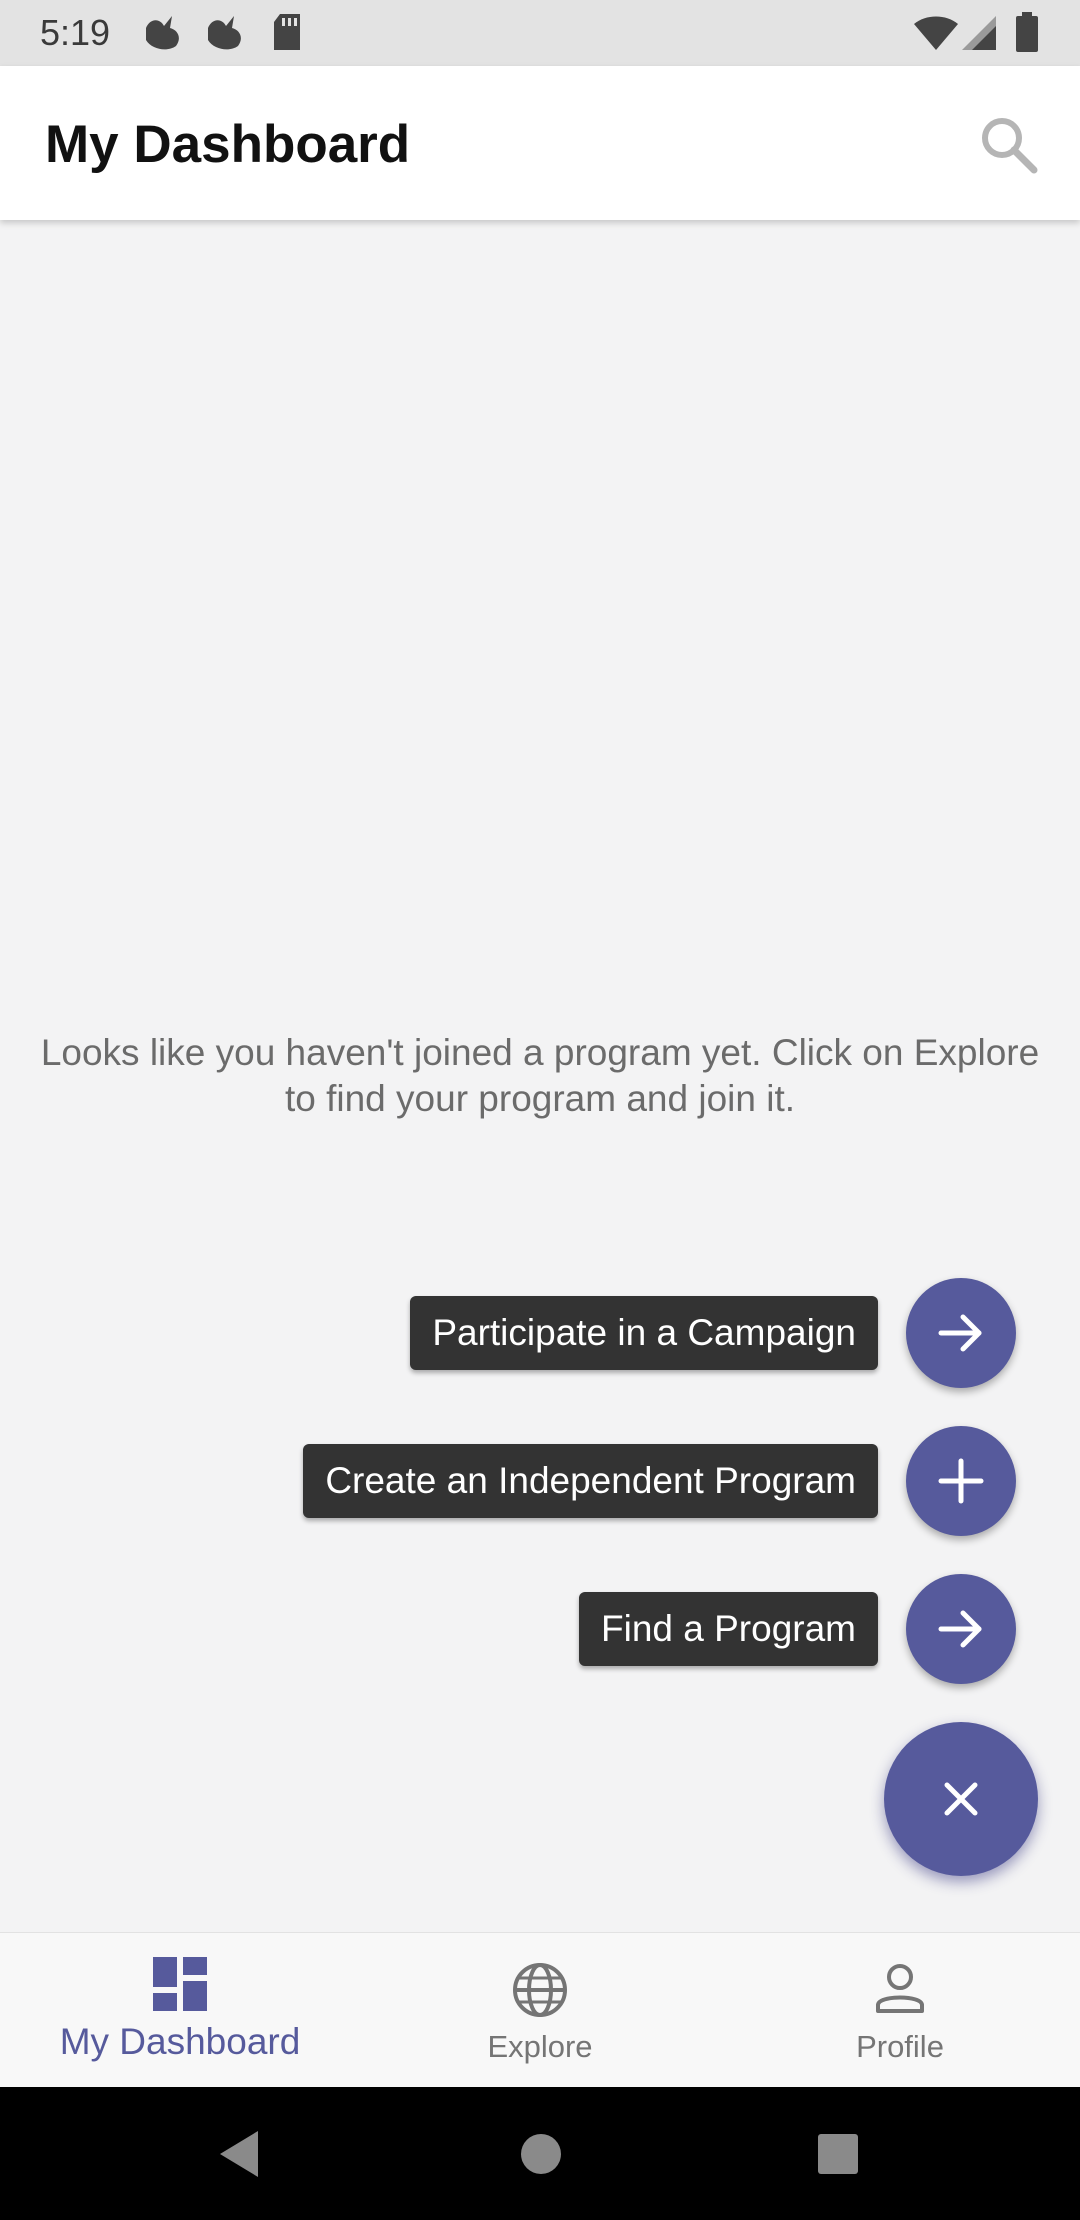 Image resolution: width=1080 pixels, height=2220 pixels. I want to click on create-program-button, so click(961, 1481).